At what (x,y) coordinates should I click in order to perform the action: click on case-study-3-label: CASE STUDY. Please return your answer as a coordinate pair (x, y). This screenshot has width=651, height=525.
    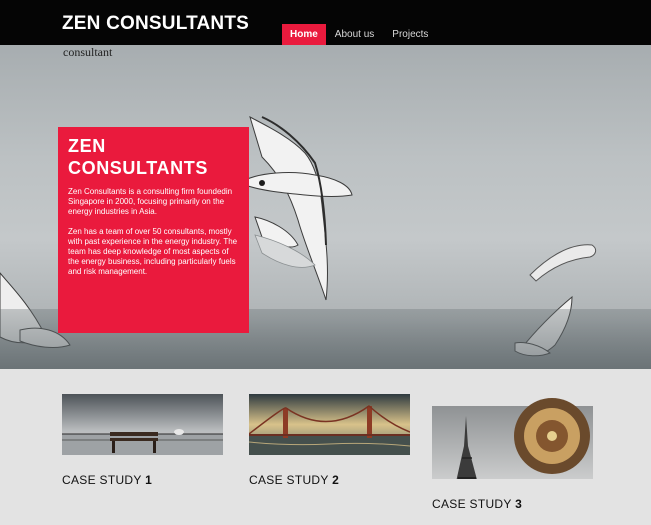
    Looking at the image, I should click on (472, 504).